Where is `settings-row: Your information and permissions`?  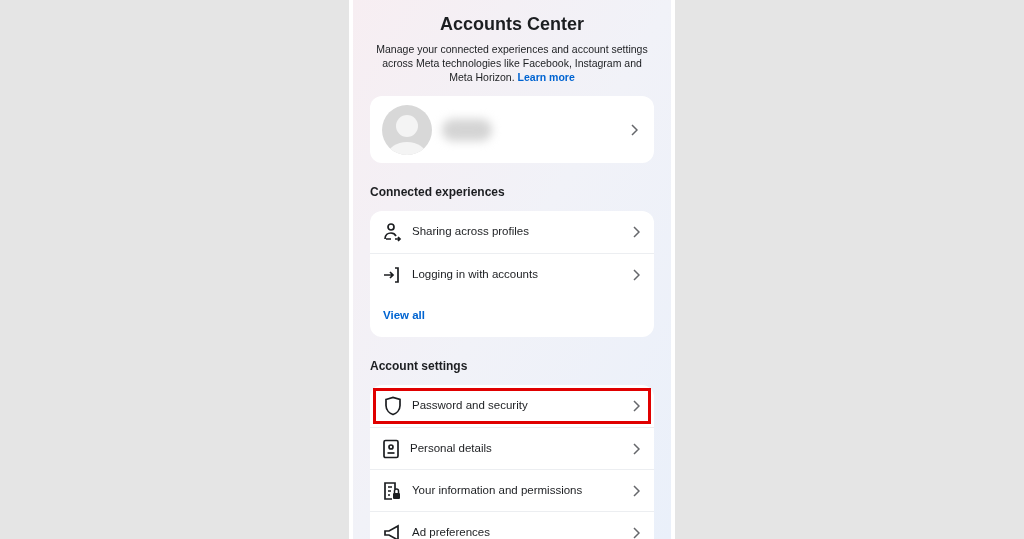
settings-row: Your information and permissions is located at coordinates (512, 490).